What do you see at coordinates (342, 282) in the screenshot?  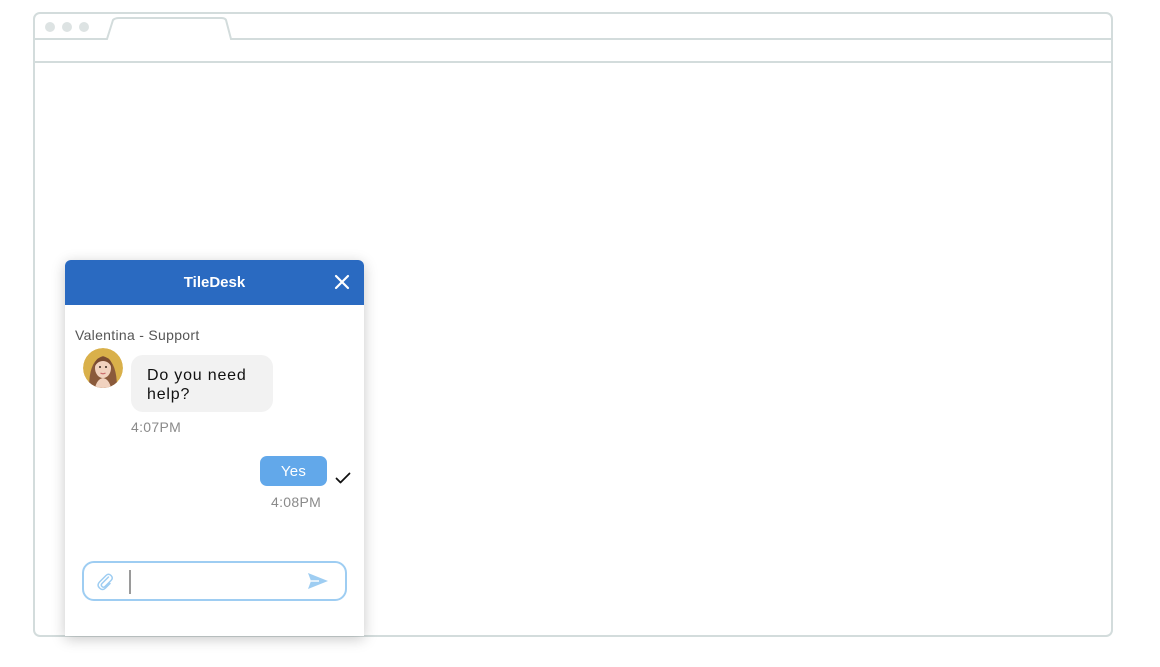 I see `close-icon` at bounding box center [342, 282].